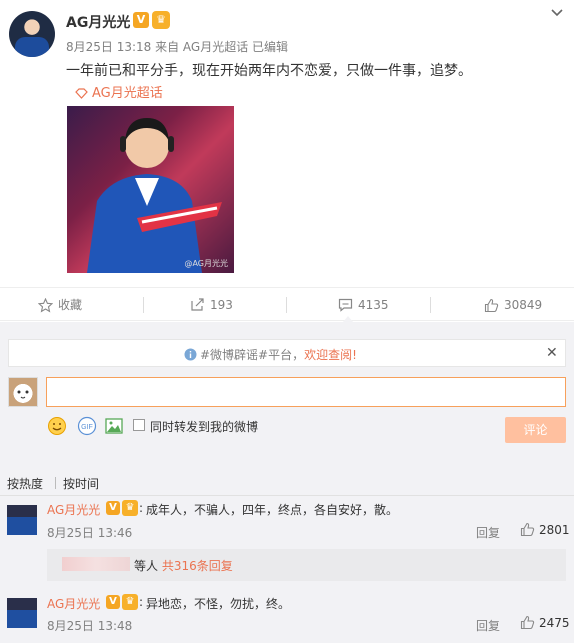 This screenshot has height=643, width=574. Describe the element at coordinates (96, 564) in the screenshot. I see `blurred-names` at that location.